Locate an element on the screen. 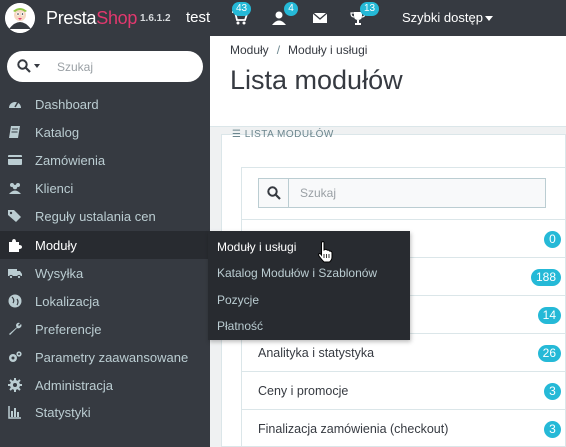 This screenshot has height=447, width=566. sidebar-item: Administracja is located at coordinates (105, 385).